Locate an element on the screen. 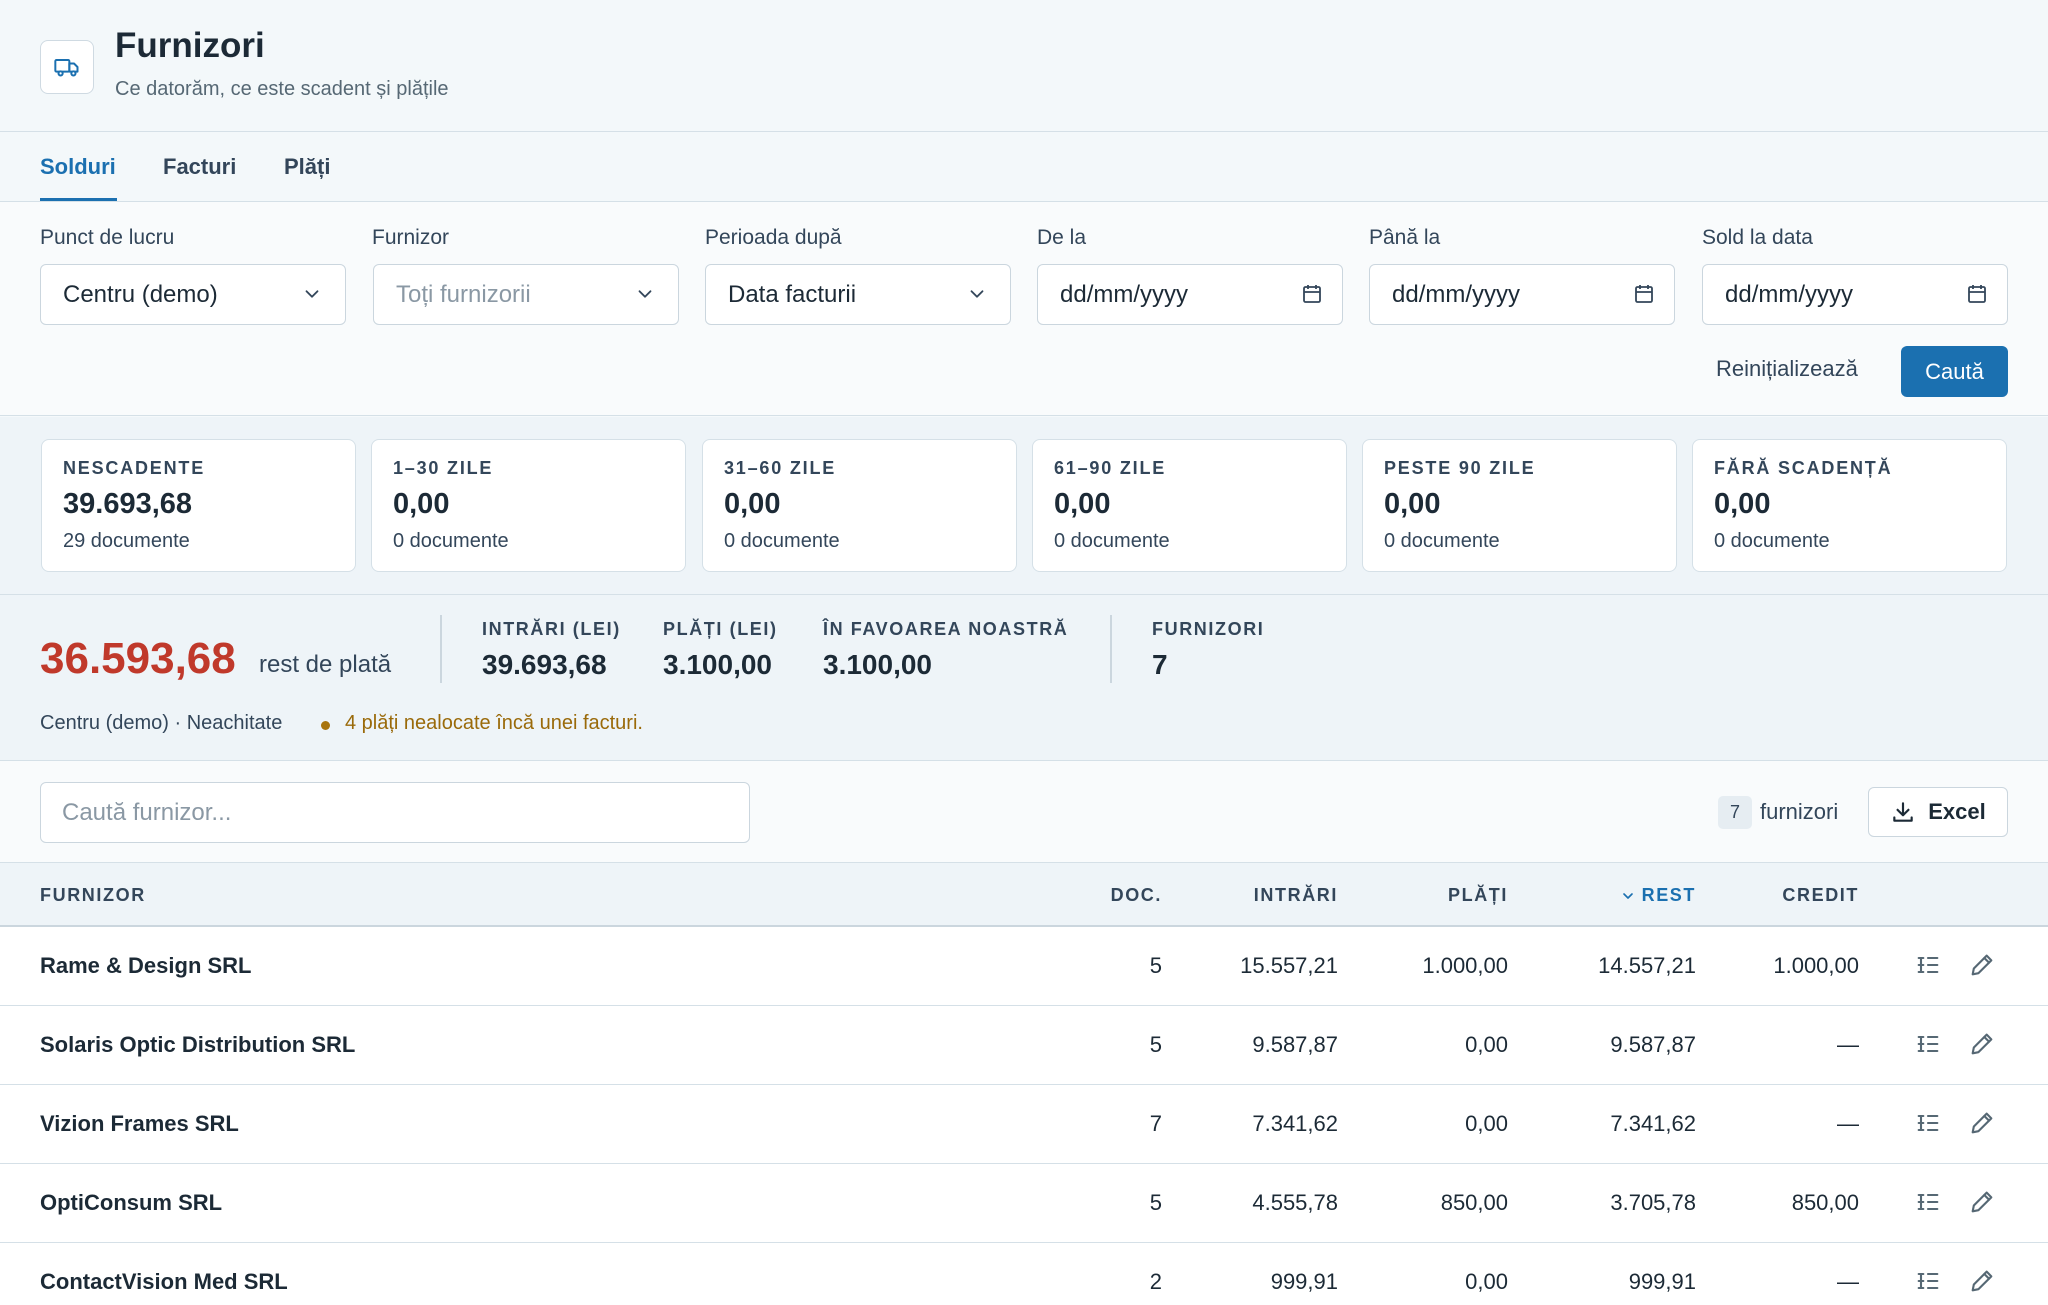 The height and width of the screenshot is (1305, 2048). punct-label: Punct de lucru is located at coordinates (107, 237).